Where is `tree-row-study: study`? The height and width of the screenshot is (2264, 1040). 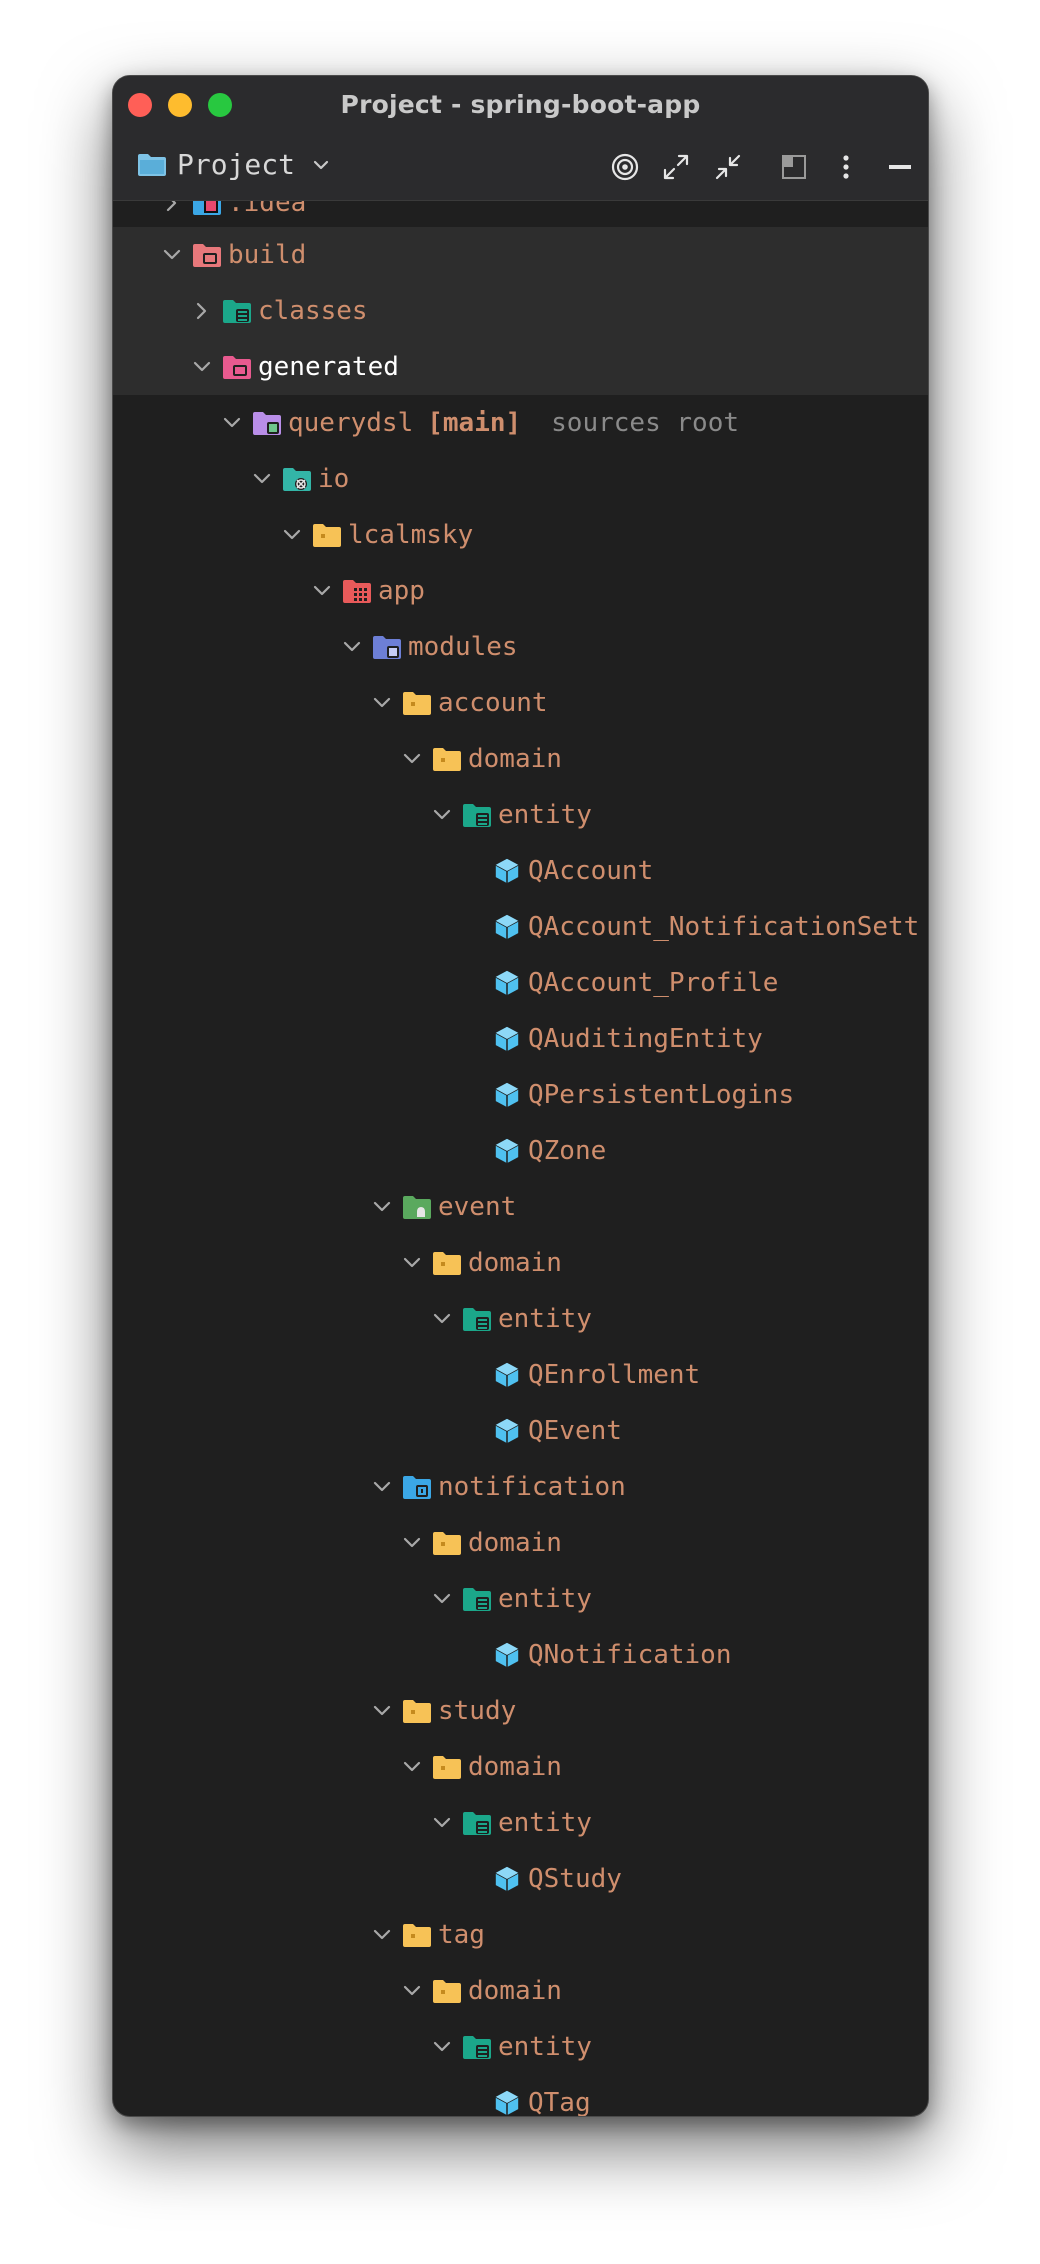 tree-row-study: study is located at coordinates (520, 1711).